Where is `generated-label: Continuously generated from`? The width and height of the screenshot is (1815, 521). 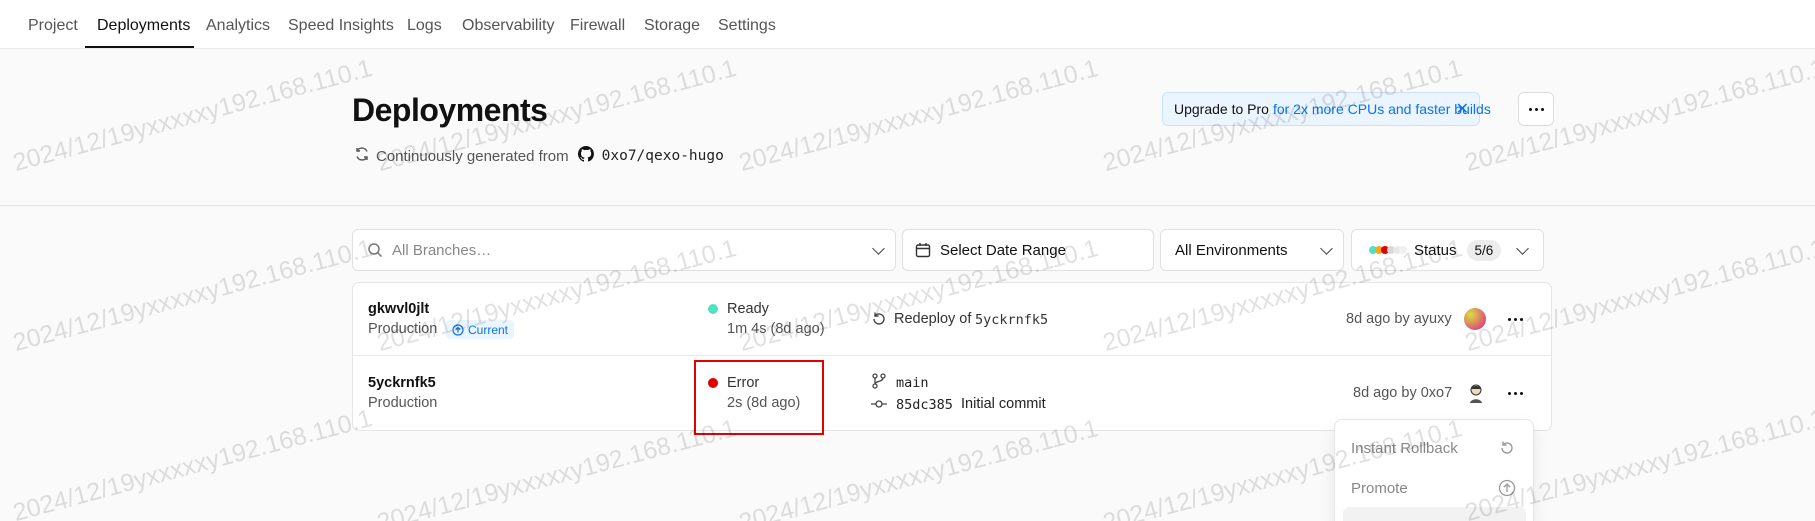
generated-label: Continuously generated from is located at coordinates (472, 156).